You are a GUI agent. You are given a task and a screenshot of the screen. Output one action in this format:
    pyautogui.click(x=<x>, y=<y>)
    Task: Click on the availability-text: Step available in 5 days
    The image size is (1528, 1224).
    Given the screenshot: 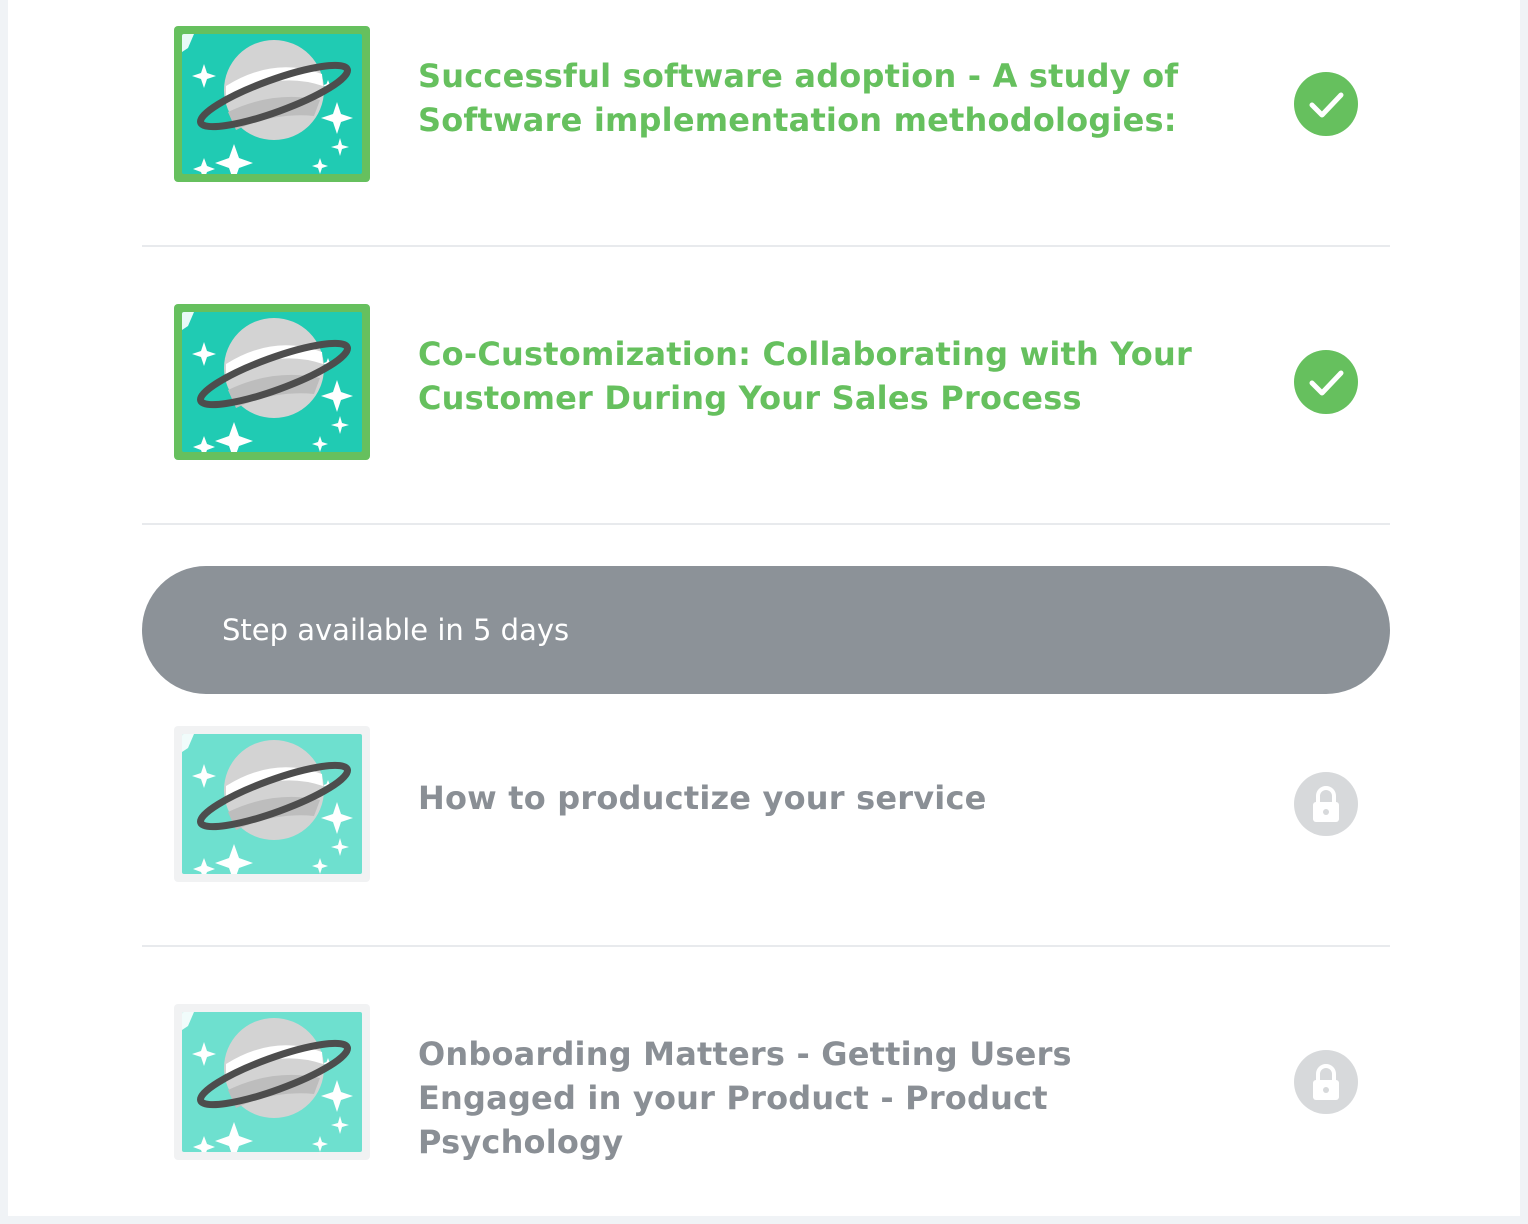 What is the action you would take?
    pyautogui.click(x=396, y=630)
    